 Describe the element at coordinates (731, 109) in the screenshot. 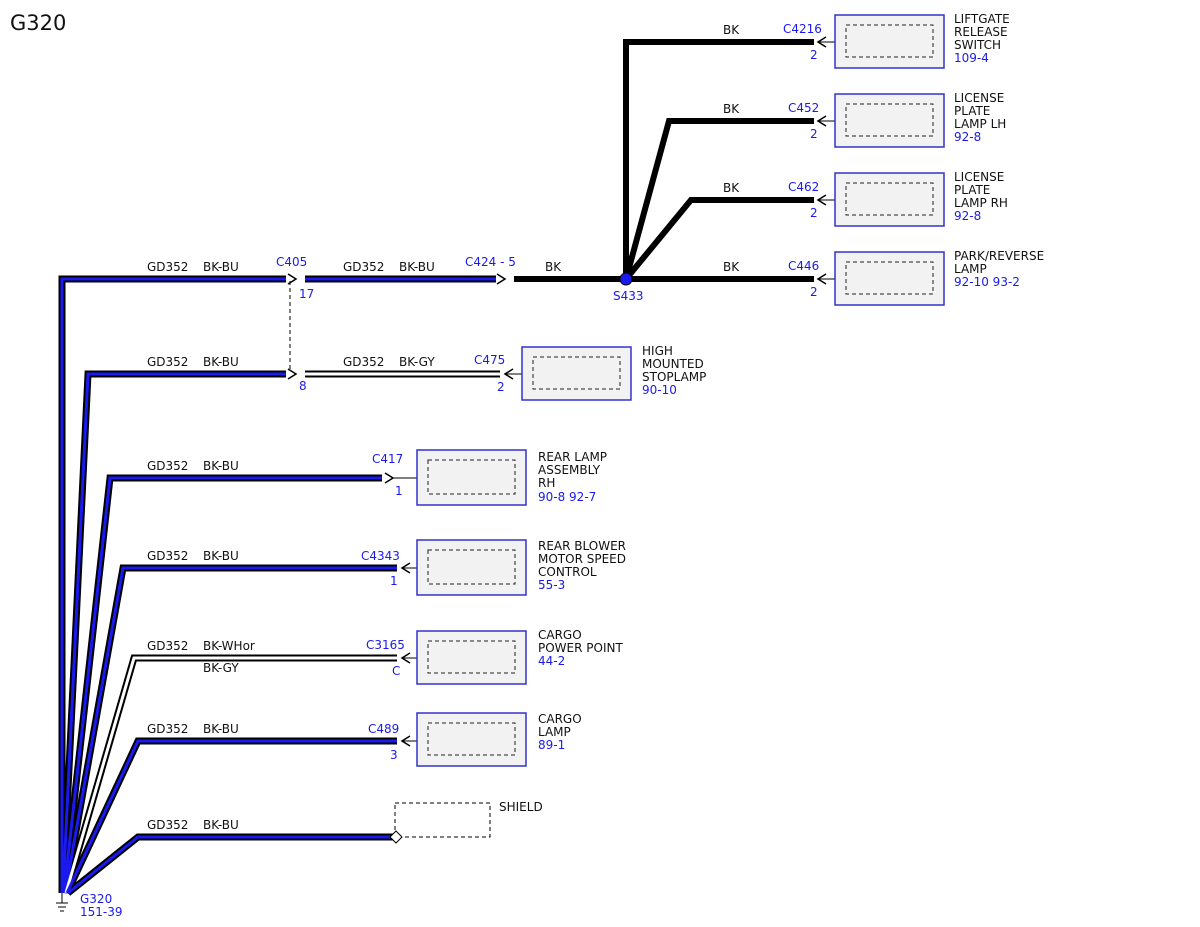

I see `wire-bk-c452-color: BK` at that location.